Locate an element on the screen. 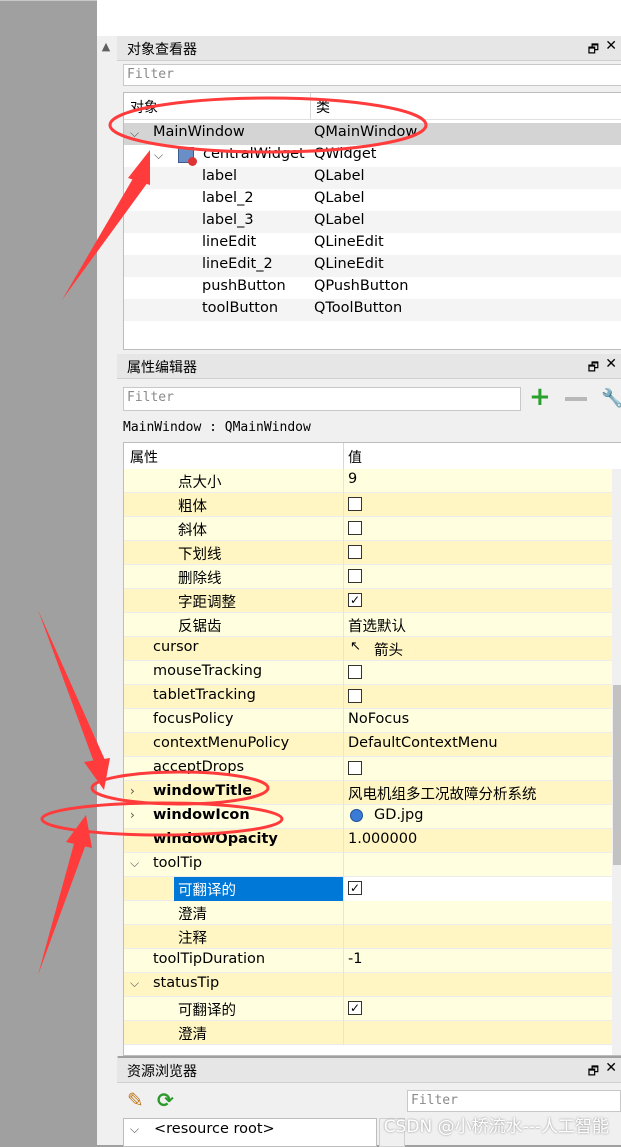  property-name: 粗体 is located at coordinates (192, 507).